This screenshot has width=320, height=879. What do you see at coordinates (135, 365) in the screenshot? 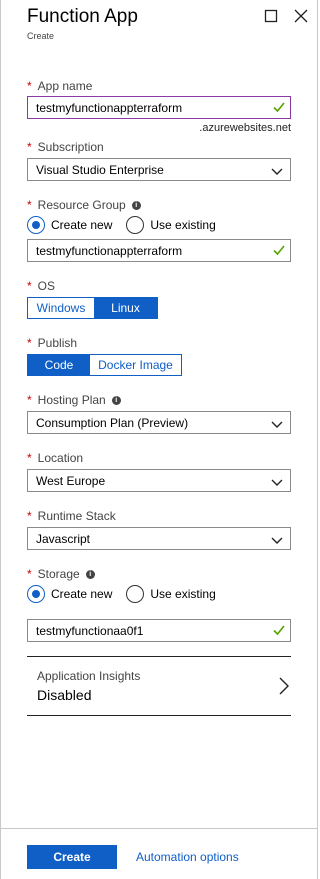
I see `publish-option-docker: Docker Image` at bounding box center [135, 365].